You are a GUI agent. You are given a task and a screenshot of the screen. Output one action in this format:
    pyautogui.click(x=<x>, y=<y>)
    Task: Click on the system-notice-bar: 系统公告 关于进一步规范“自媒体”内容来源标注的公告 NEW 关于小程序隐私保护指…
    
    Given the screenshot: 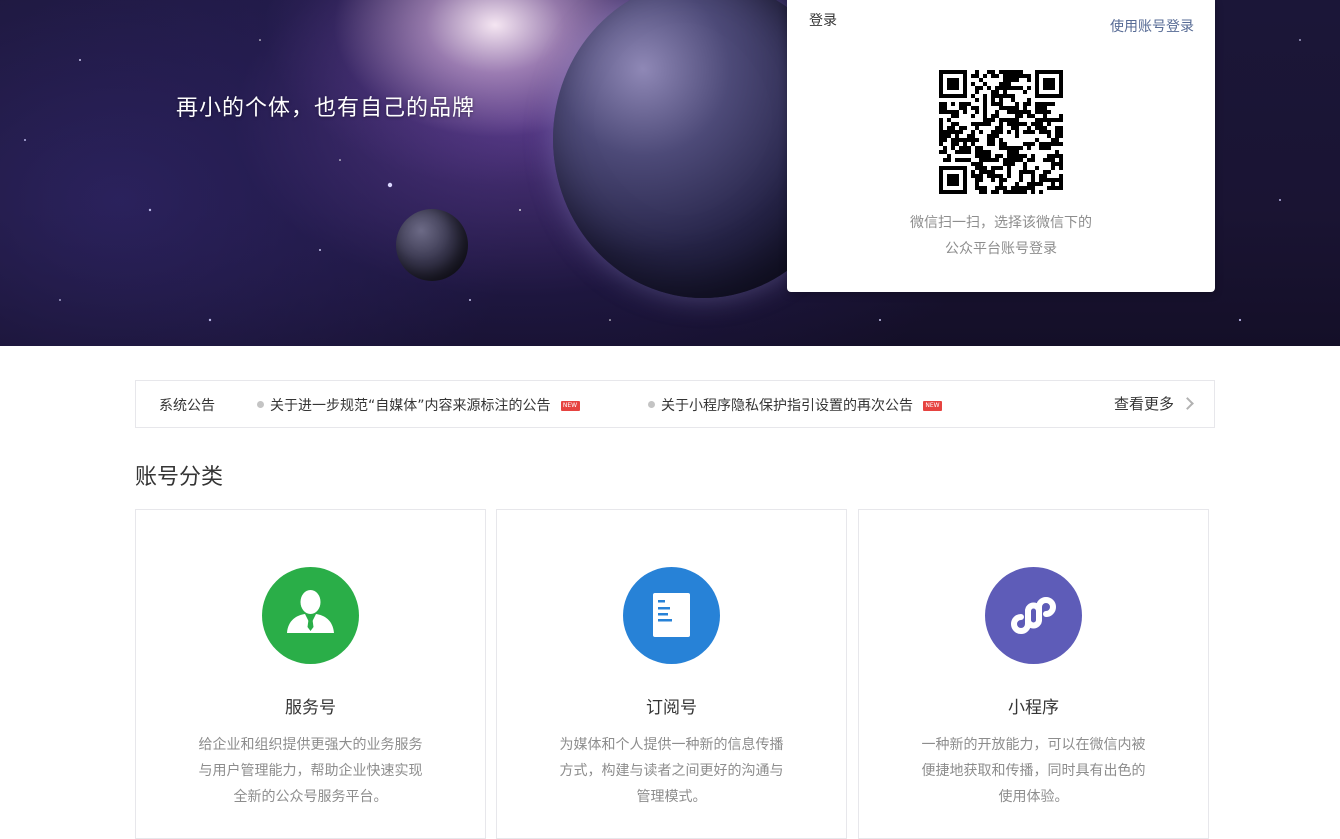 What is the action you would take?
    pyautogui.click(x=675, y=404)
    